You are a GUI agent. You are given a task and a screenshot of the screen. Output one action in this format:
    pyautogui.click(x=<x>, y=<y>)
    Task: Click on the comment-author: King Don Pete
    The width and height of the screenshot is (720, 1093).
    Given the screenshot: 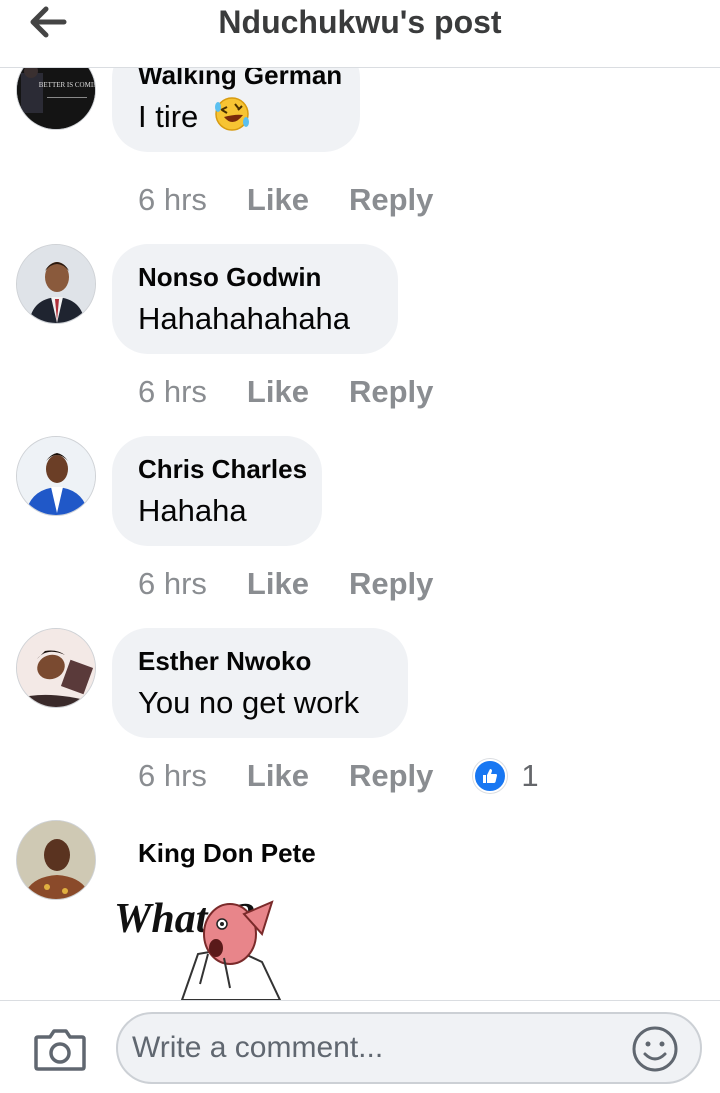 What is the action you would take?
    pyautogui.click(x=227, y=853)
    